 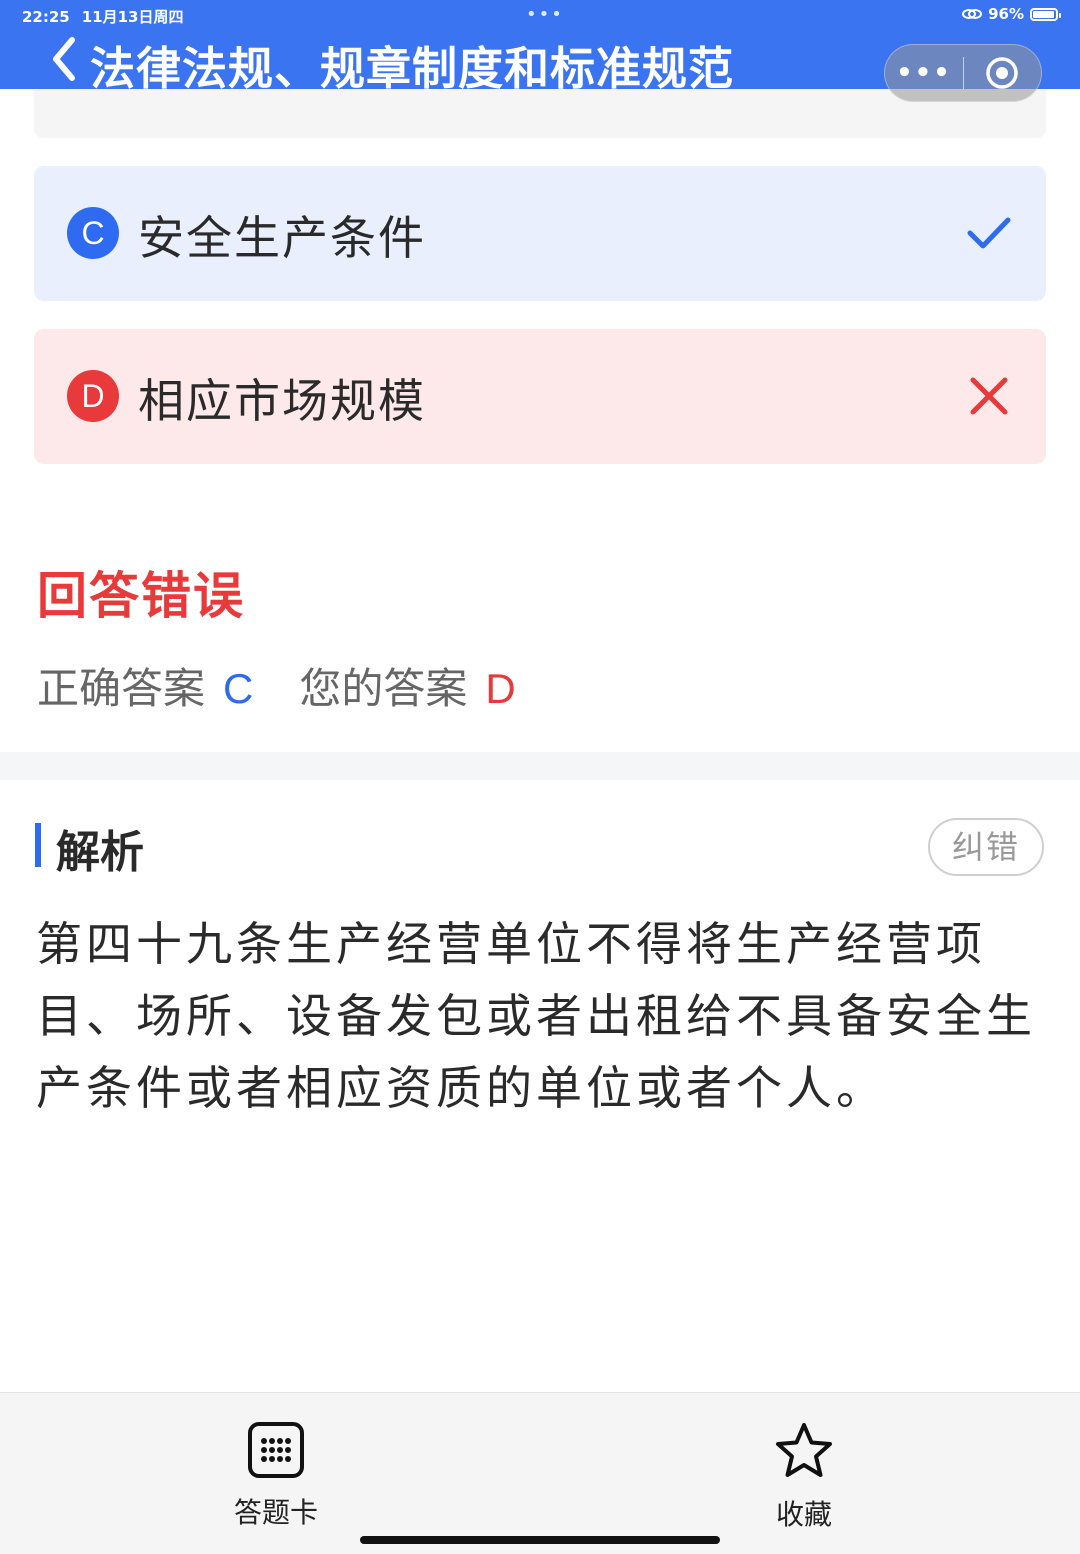 What do you see at coordinates (540, 766) in the screenshot?
I see `section-divider` at bounding box center [540, 766].